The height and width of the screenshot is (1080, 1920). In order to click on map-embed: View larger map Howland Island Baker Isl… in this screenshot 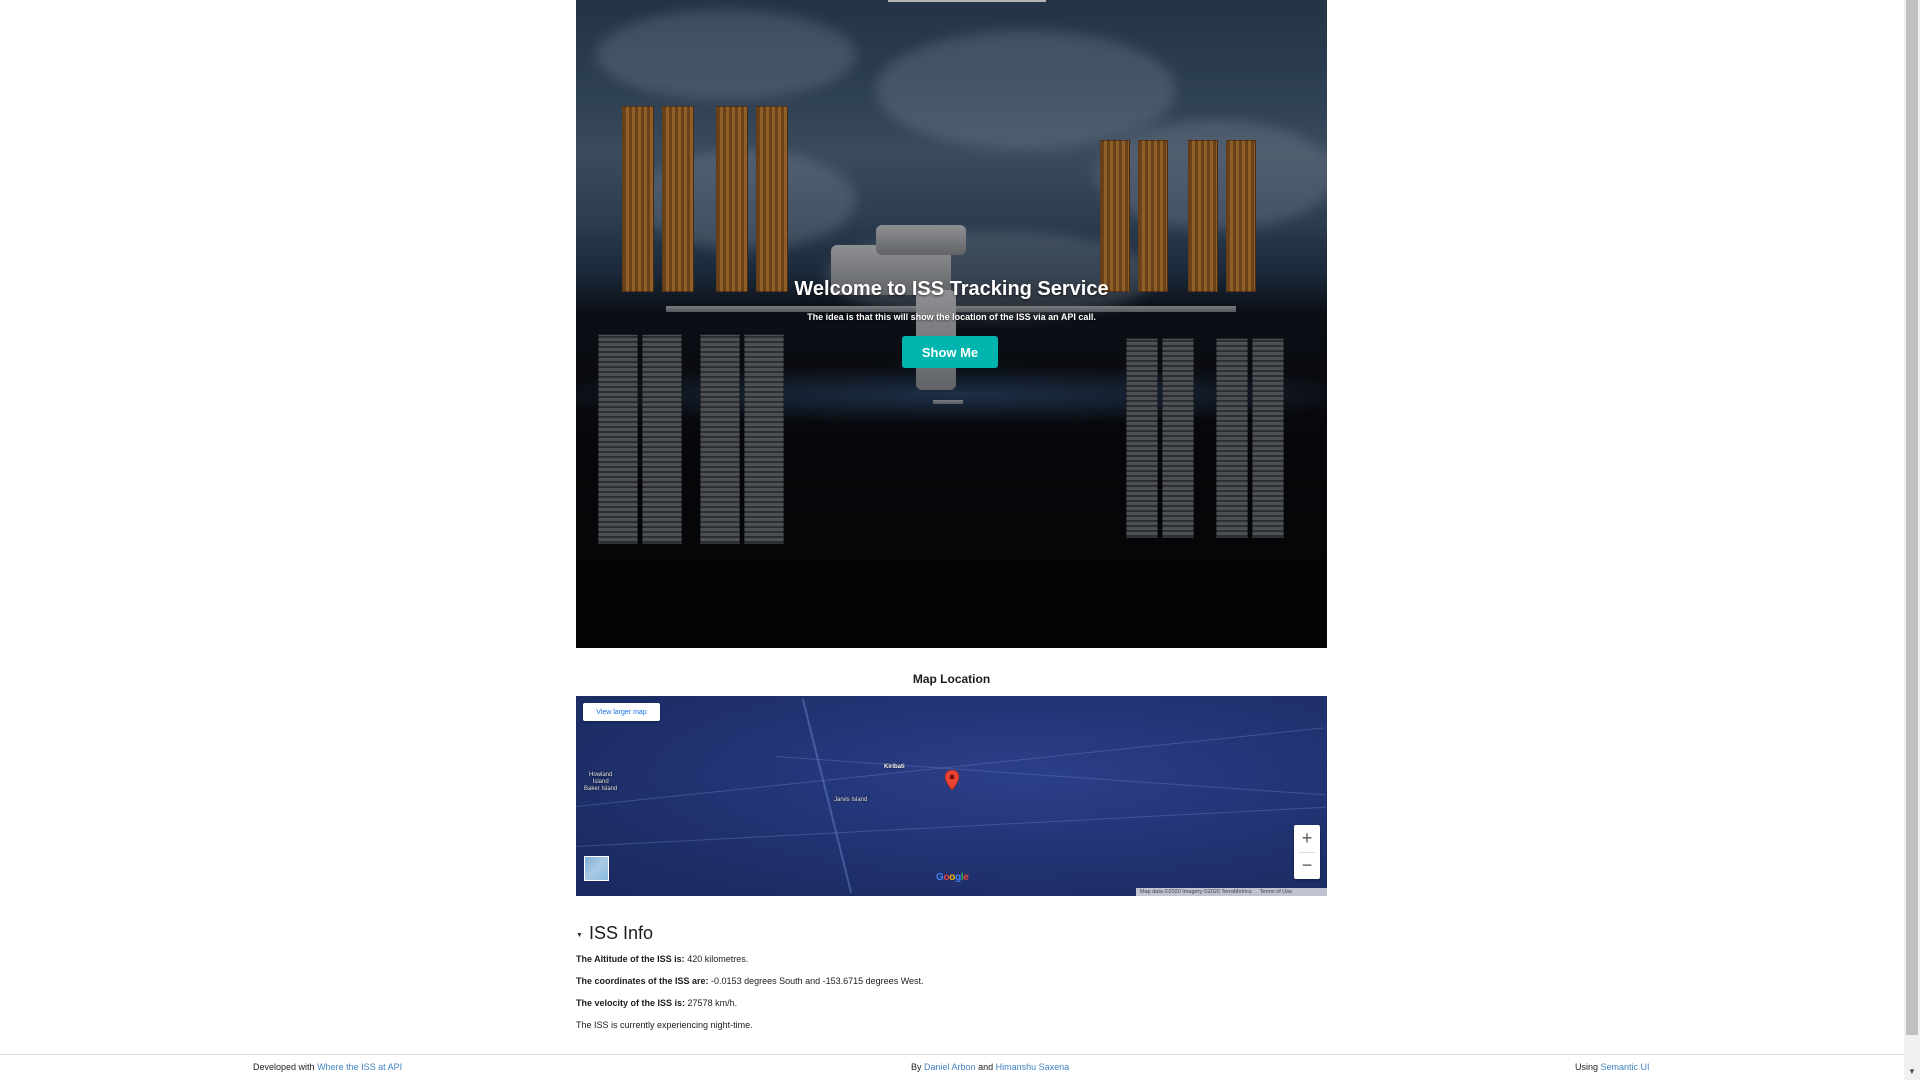, I will do `click(951, 796)`.